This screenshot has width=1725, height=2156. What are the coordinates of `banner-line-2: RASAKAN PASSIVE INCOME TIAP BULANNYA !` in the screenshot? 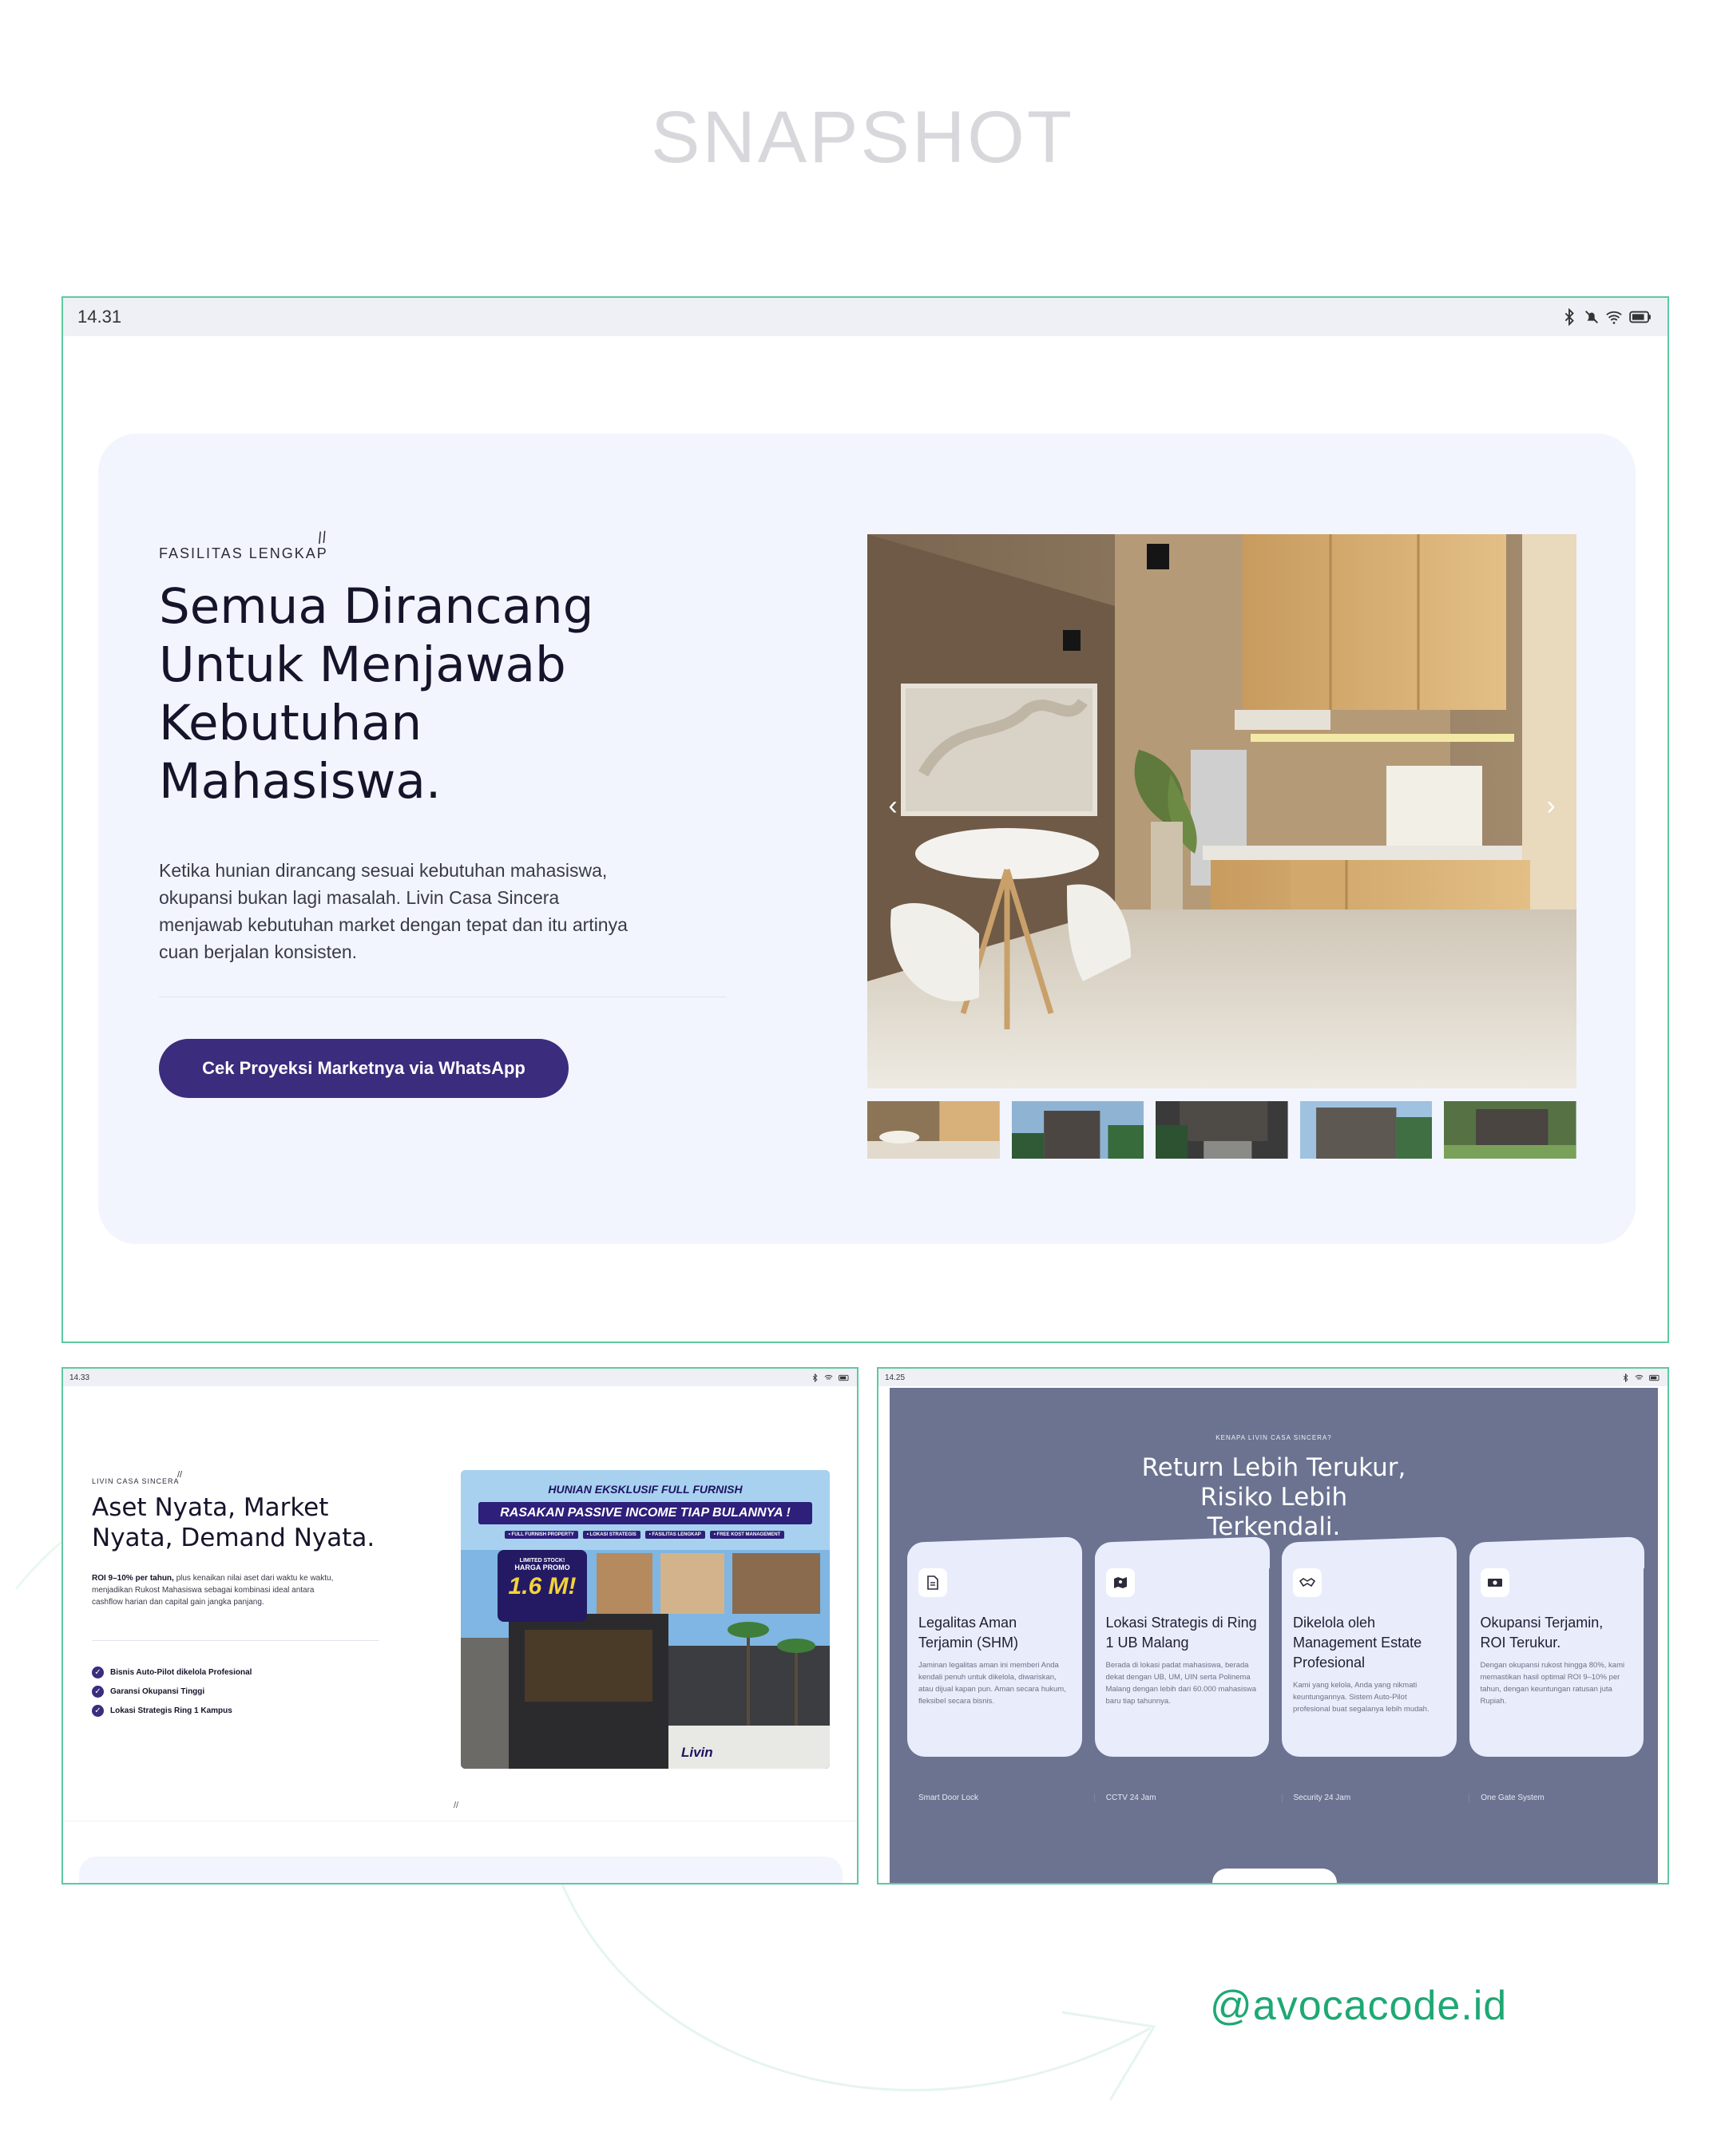 It's located at (645, 1513).